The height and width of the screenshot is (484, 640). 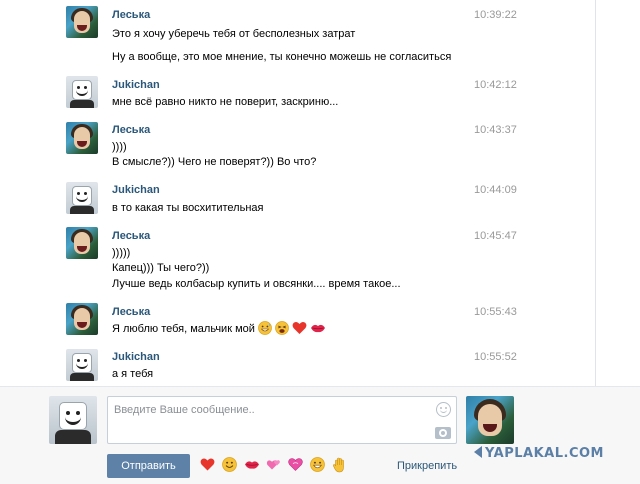 What do you see at coordinates (269, 410) in the screenshot?
I see `message-input` at bounding box center [269, 410].